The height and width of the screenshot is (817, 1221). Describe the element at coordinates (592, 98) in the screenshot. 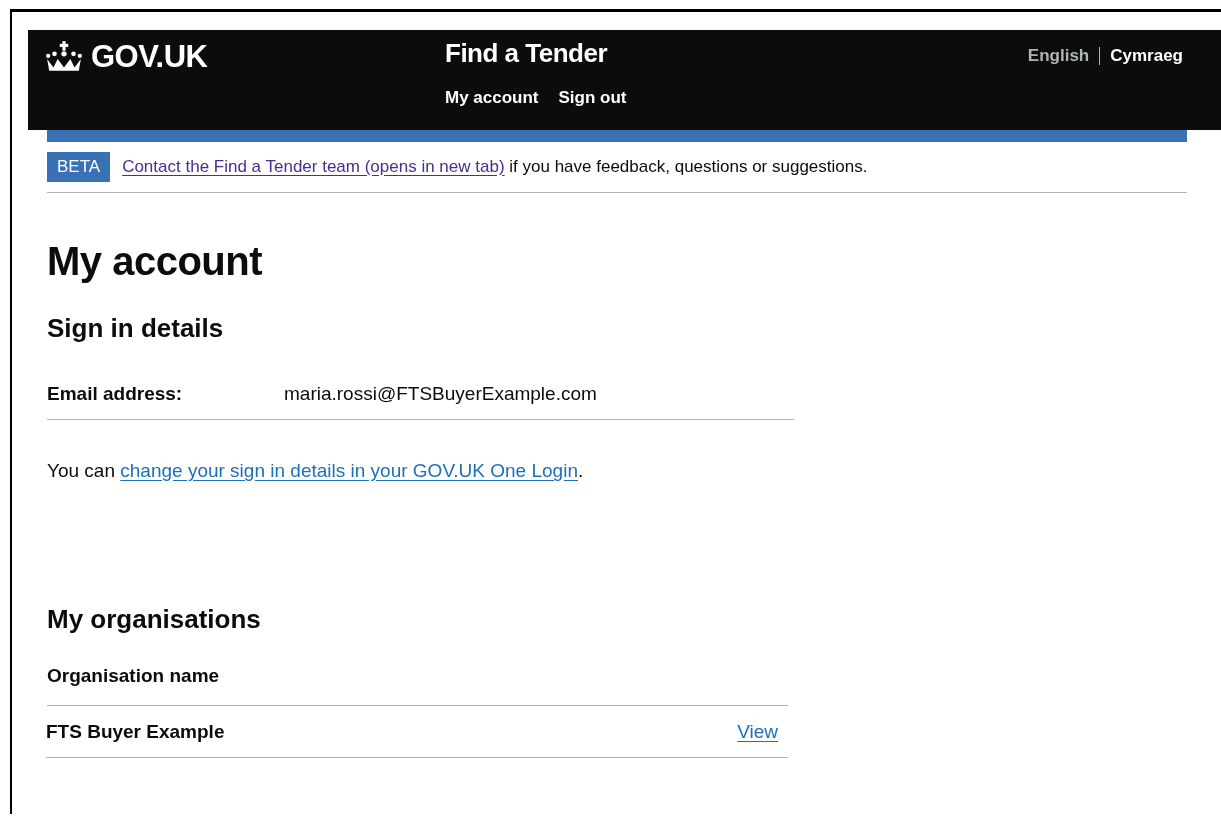

I see `nav-link: Sign out` at that location.